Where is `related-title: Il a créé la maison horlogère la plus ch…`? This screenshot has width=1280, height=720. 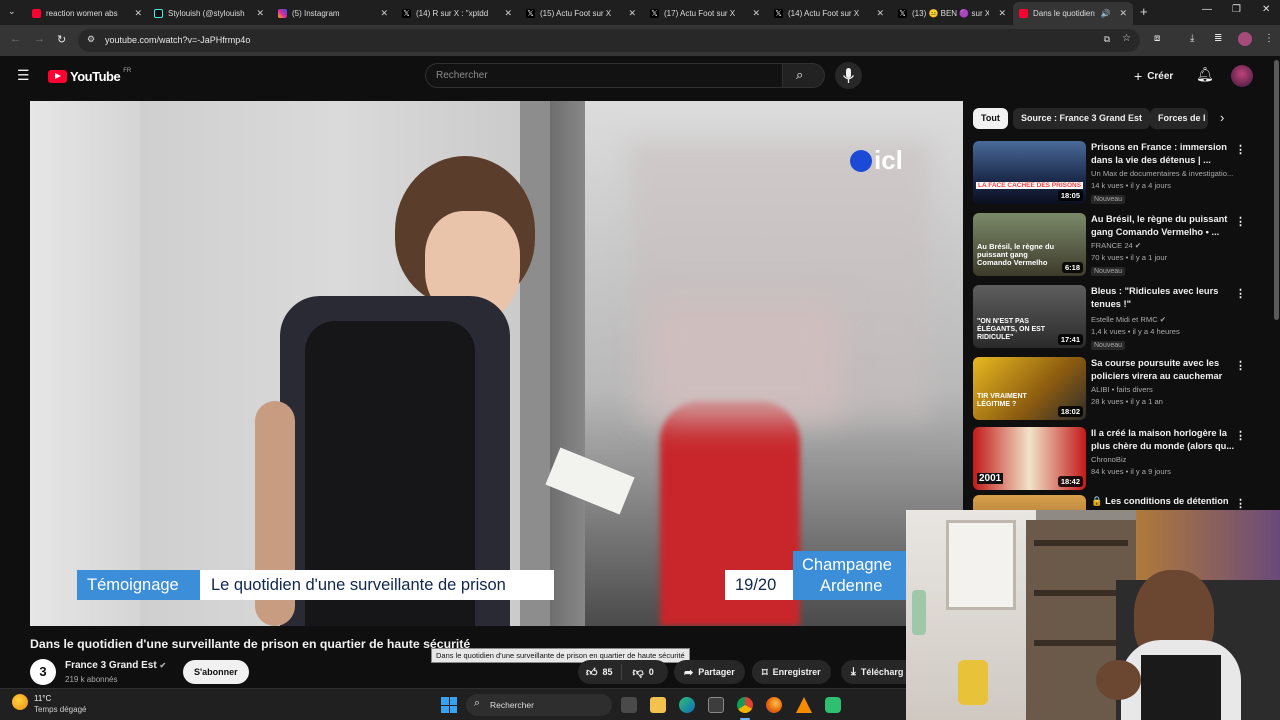 related-title: Il a créé la maison horlogère la plus ch… is located at coordinates (1166, 439).